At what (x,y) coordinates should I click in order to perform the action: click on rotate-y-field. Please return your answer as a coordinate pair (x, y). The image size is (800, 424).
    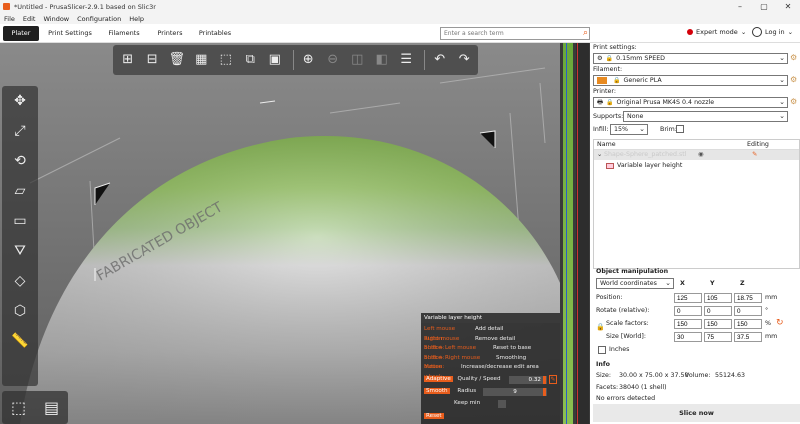
    Looking at the image, I should click on (718, 311).